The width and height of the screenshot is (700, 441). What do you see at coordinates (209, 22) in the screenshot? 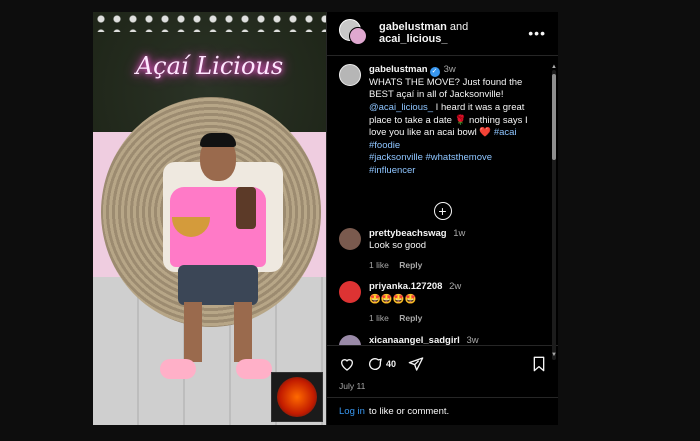
I see `flower-garland` at bounding box center [209, 22].